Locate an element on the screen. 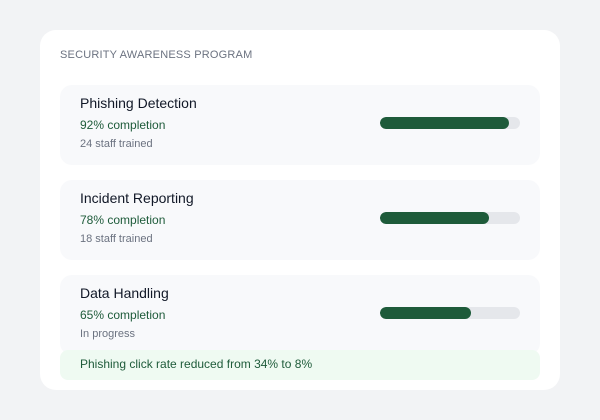 The height and width of the screenshot is (420, 600). card-title: SECURITY AWARENESS PROGRAM is located at coordinates (156, 55).